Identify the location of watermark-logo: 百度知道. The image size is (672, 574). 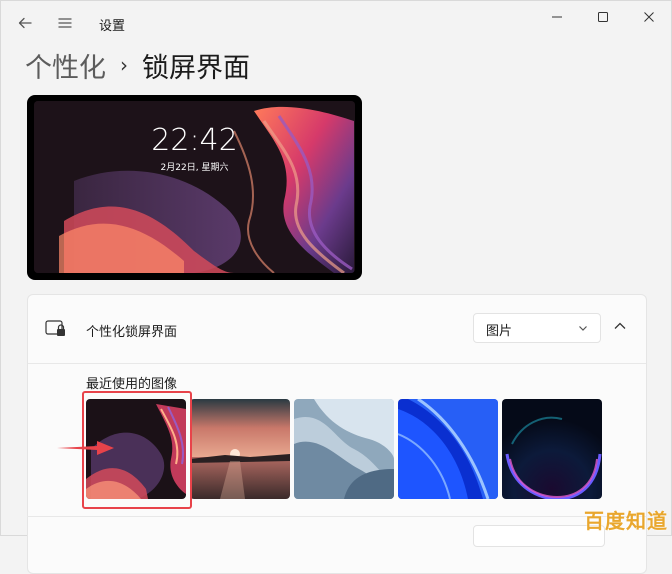
(626, 521).